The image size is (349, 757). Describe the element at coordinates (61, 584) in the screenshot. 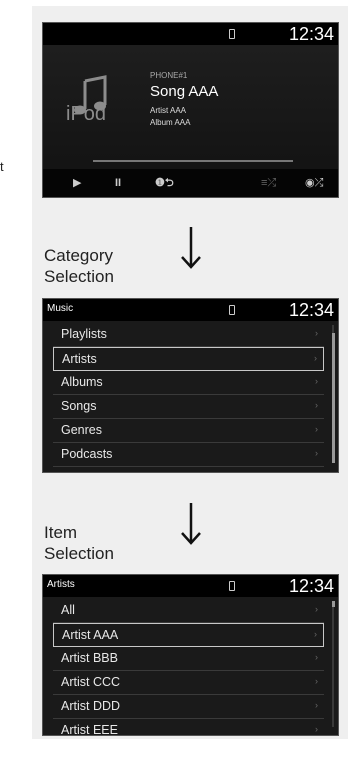

I see `screen-title: Artists` at that location.